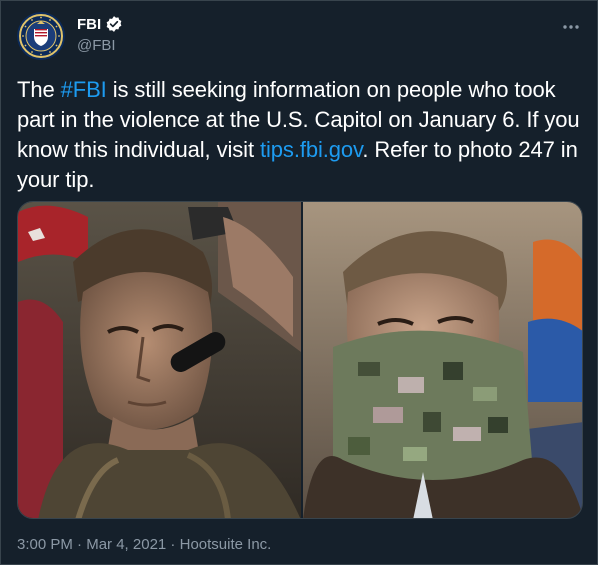 The width and height of the screenshot is (598, 565). Describe the element at coordinates (311, 149) in the screenshot. I see `tips-link: tips.fbi.gov` at that location.